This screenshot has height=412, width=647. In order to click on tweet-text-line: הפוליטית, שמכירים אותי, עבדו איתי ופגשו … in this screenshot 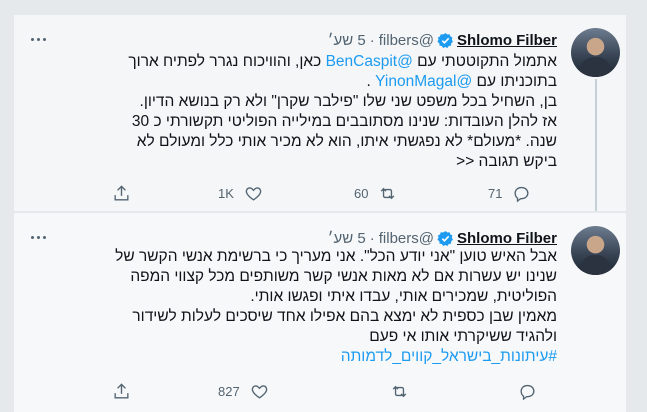, I will do `click(403, 296)`.